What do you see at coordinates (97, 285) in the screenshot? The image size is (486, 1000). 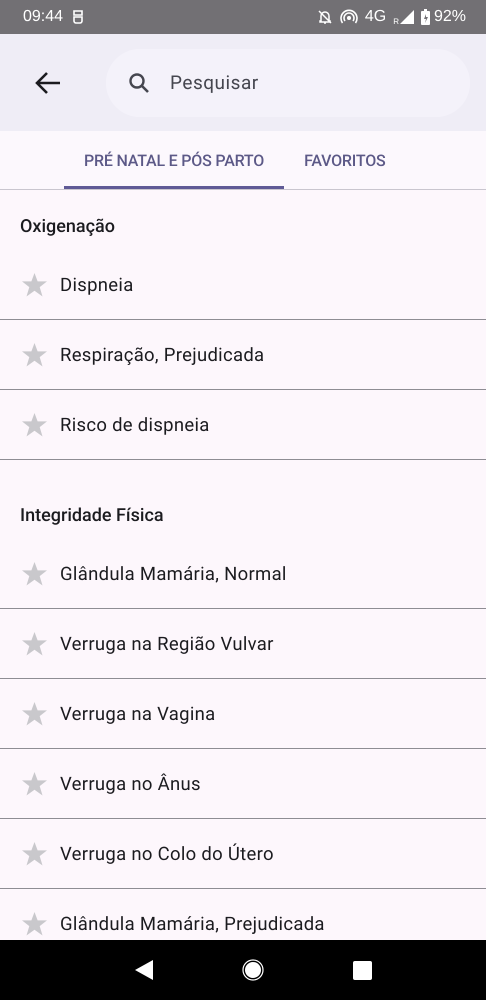 I see `list-item-label: Dispneia` at bounding box center [97, 285].